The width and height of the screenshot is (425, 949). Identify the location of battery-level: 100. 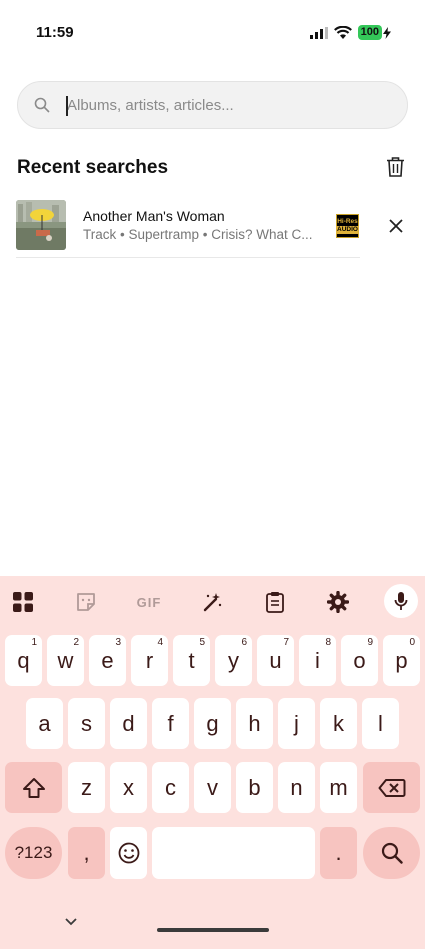
(369, 32).